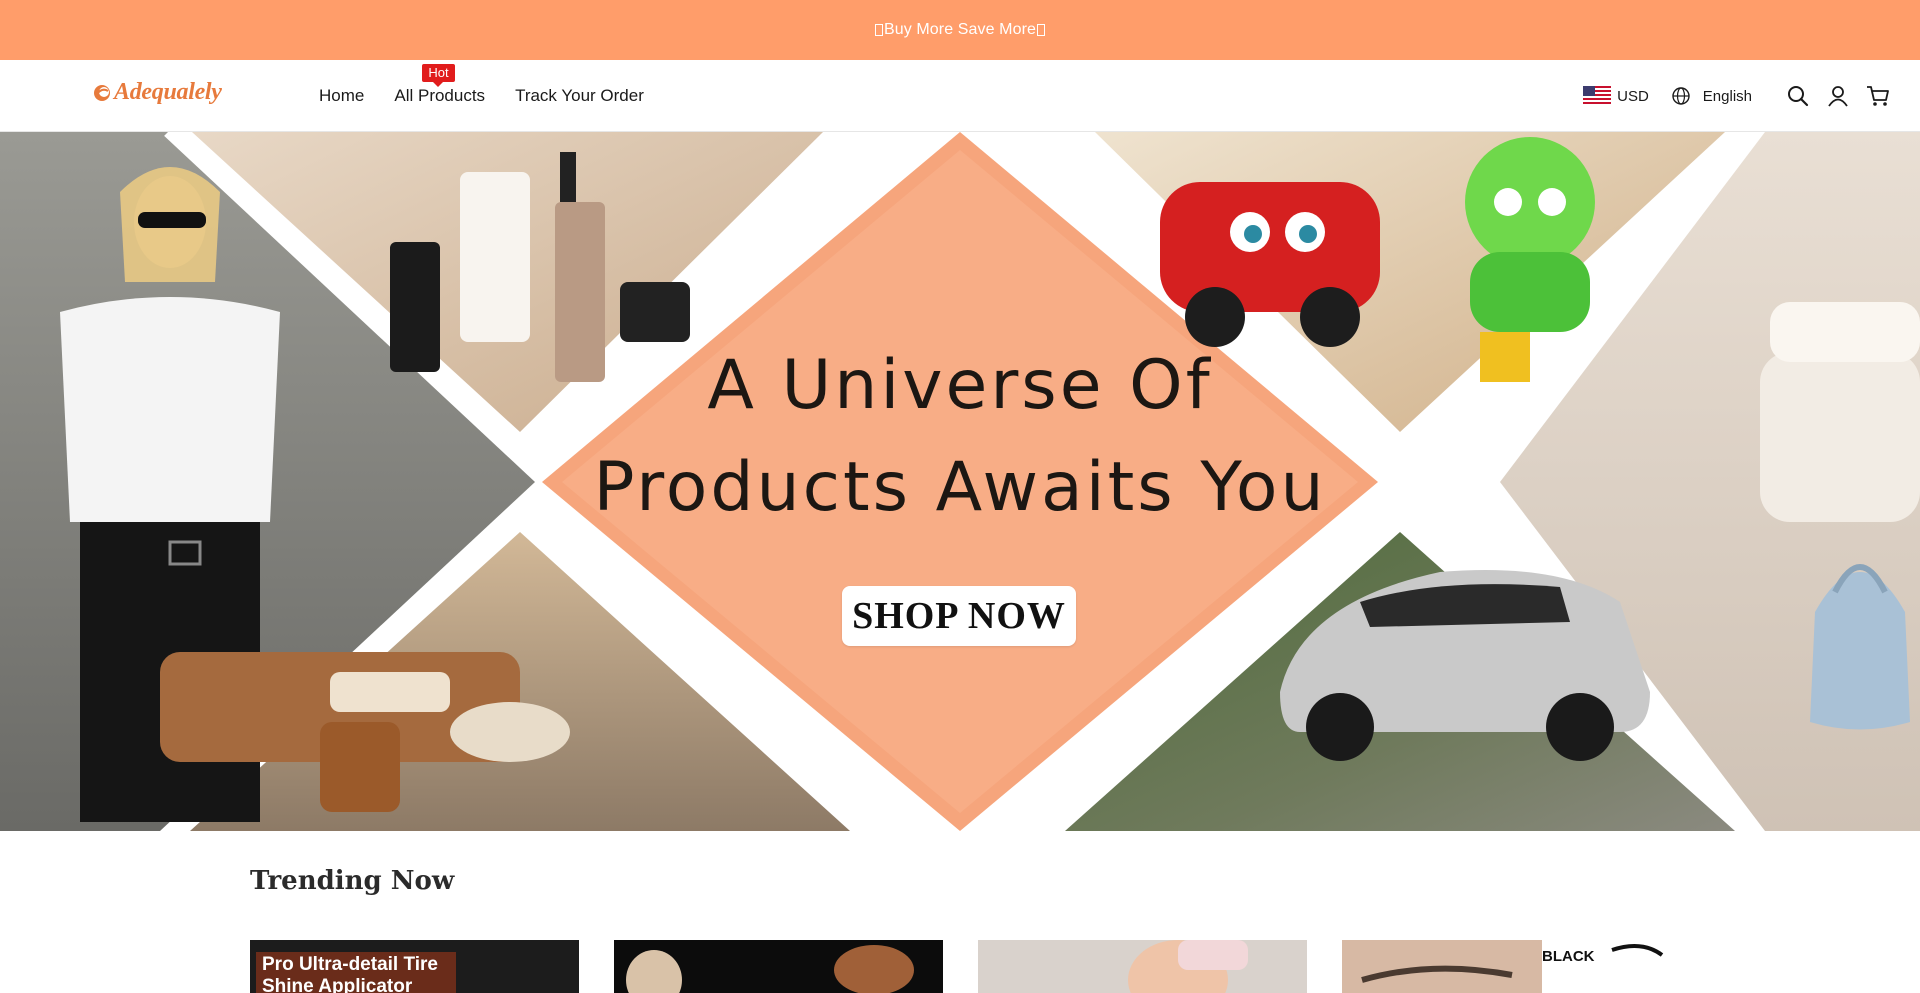 The height and width of the screenshot is (993, 1920). What do you see at coordinates (341, 96) in the screenshot?
I see `nav-home: Home` at bounding box center [341, 96].